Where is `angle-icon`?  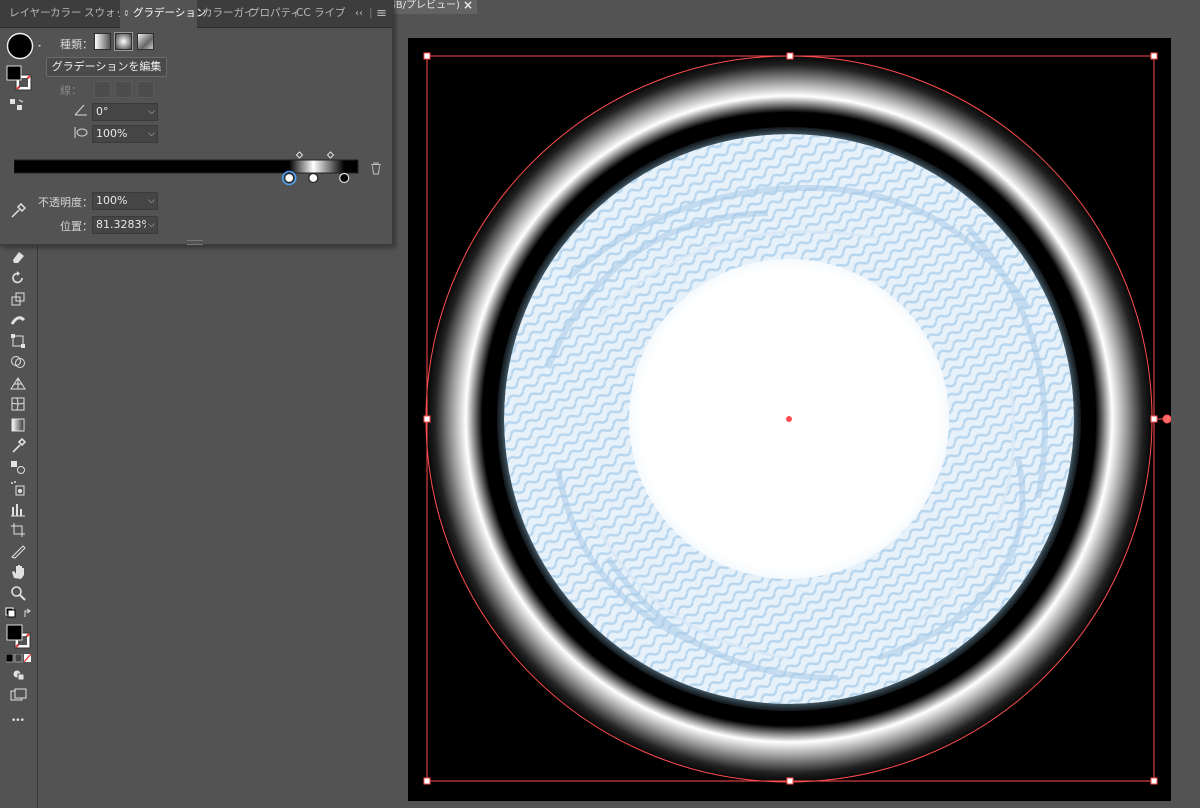 angle-icon is located at coordinates (80, 110).